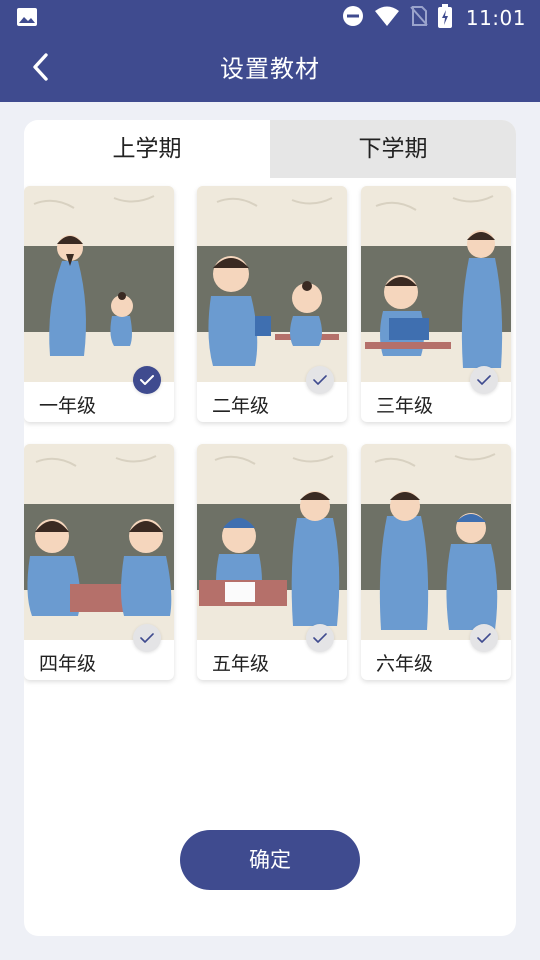  Describe the element at coordinates (387, 18) in the screenshot. I see `wifi-icon` at that location.